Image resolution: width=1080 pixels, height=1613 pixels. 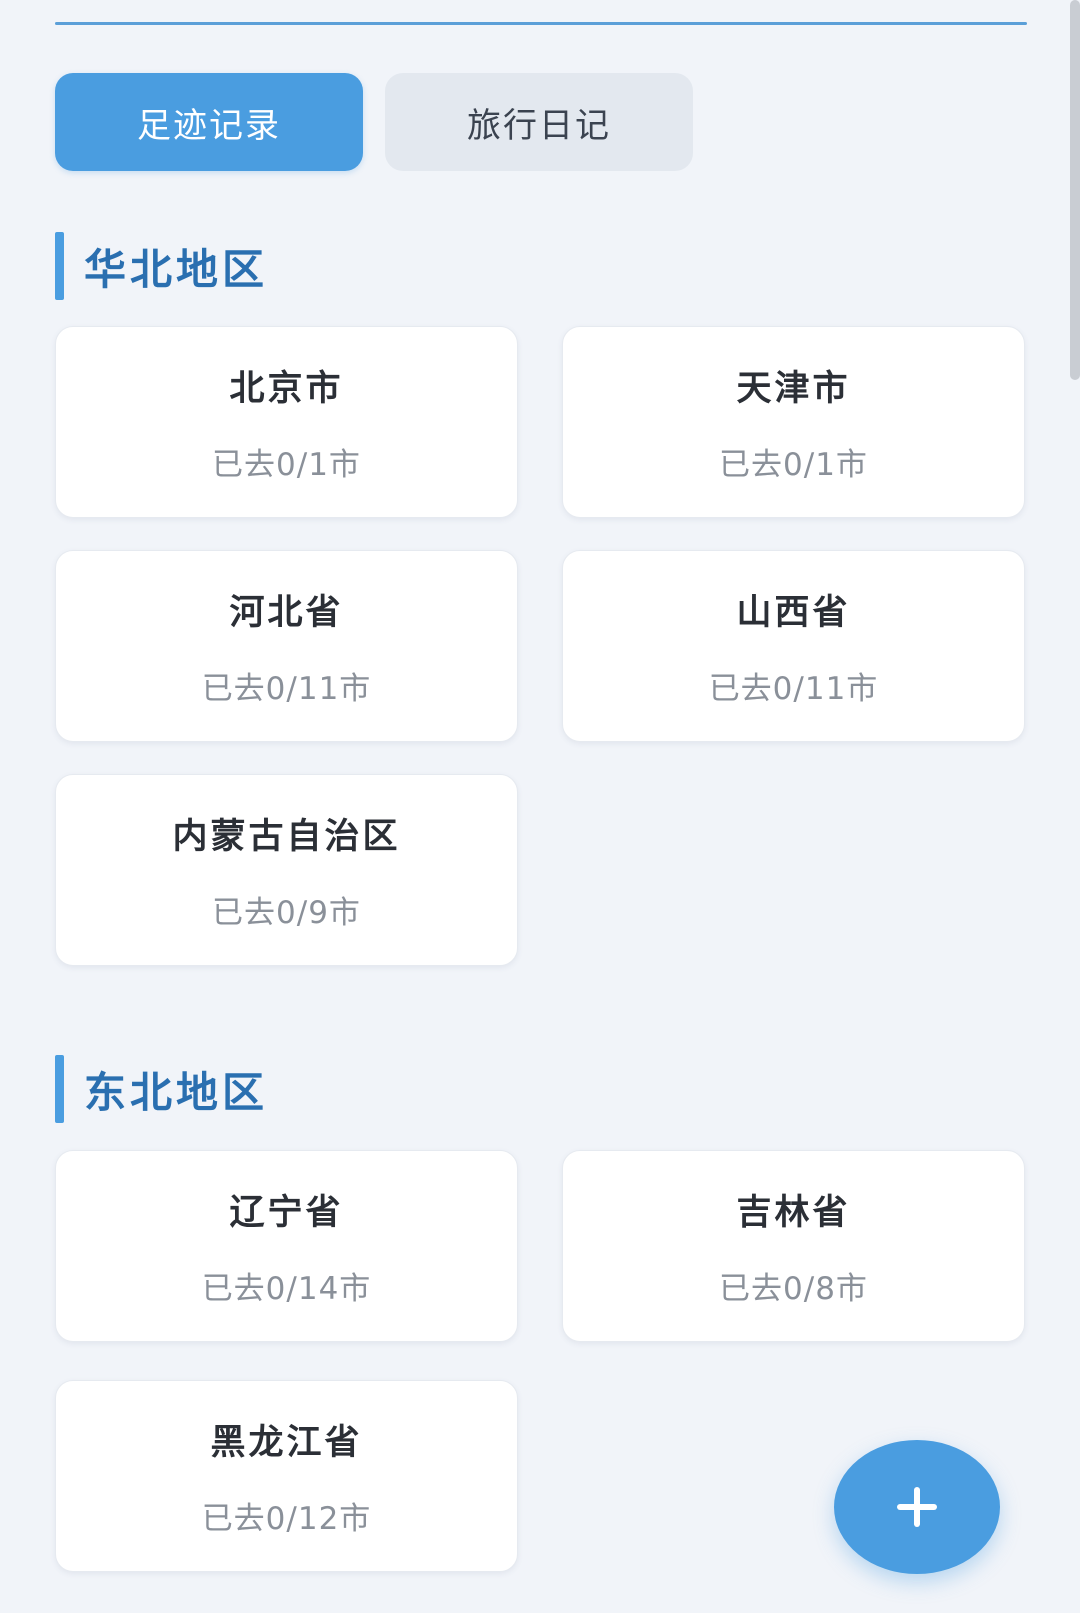 I want to click on province-card-liaoning: 辽宁省 已去0/14市, so click(x=286, y=1246).